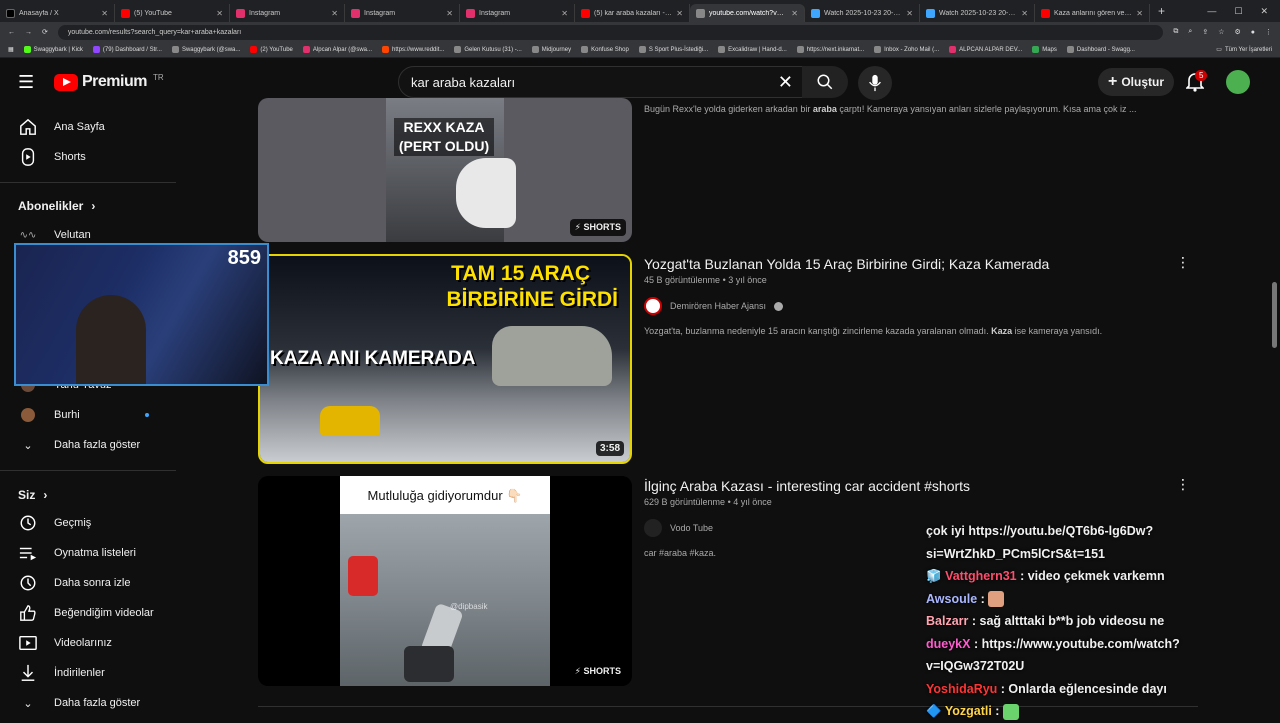 The width and height of the screenshot is (1280, 723). I want to click on browser-tab: Kaza anlarını gören ve küfred✕, so click(1092, 13).